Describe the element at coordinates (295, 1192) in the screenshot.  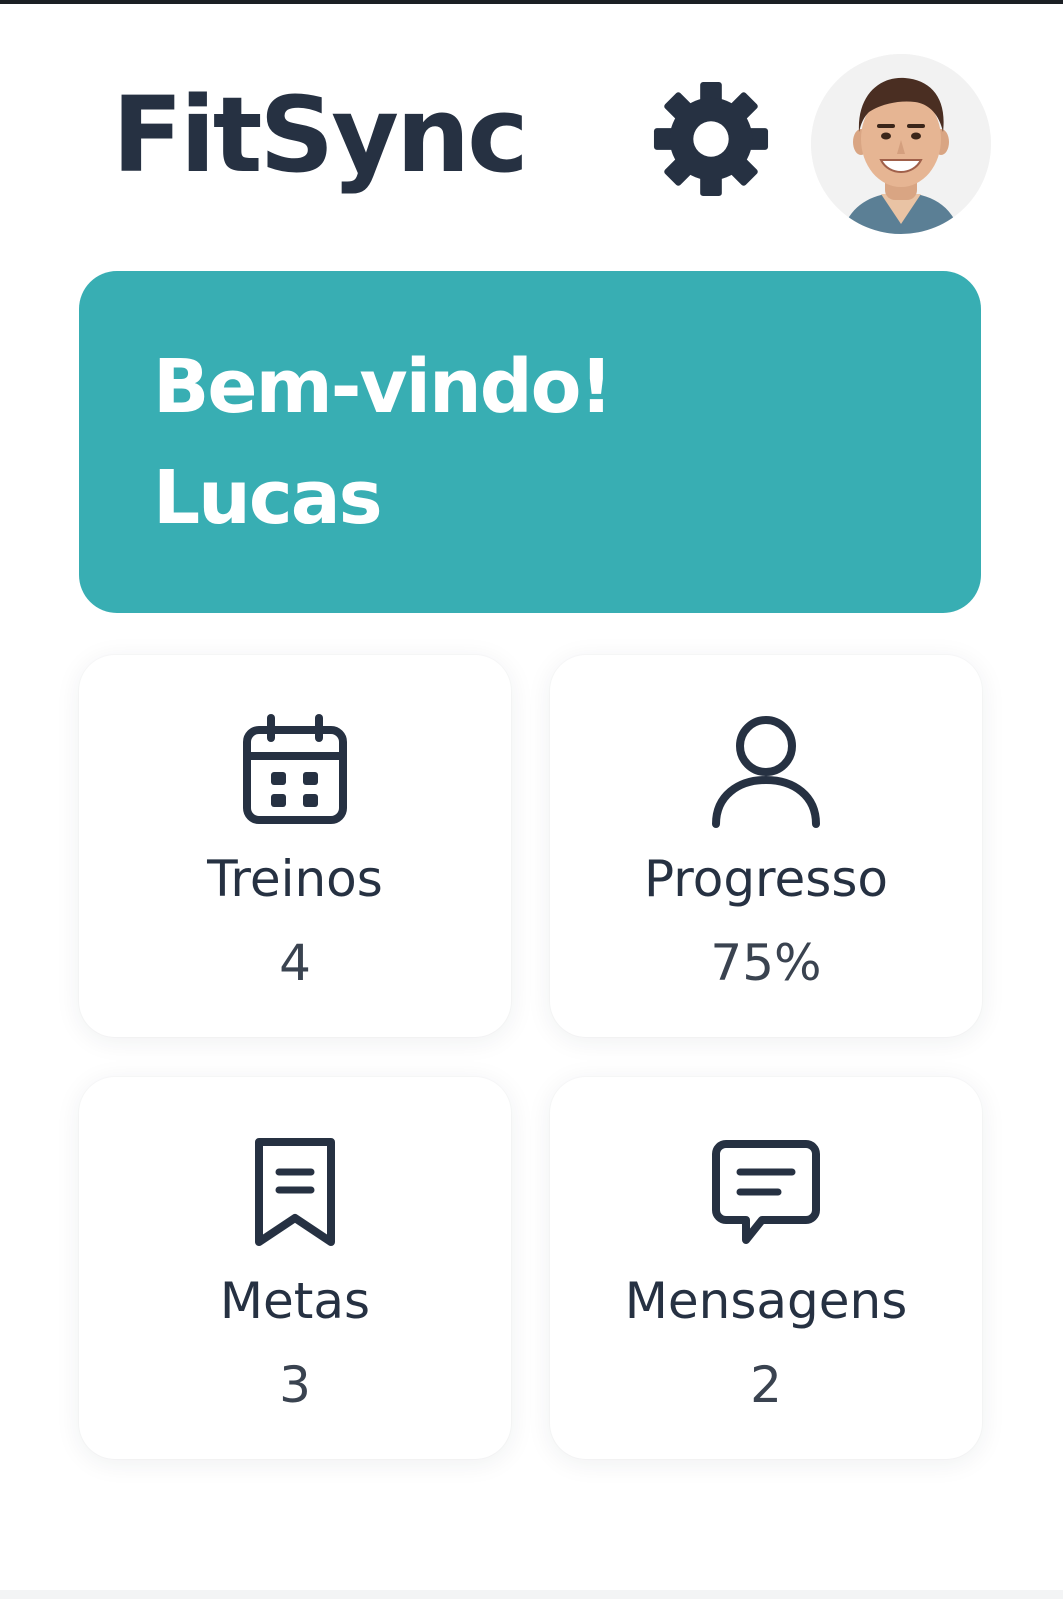
I see `bookmark-list-icon` at that location.